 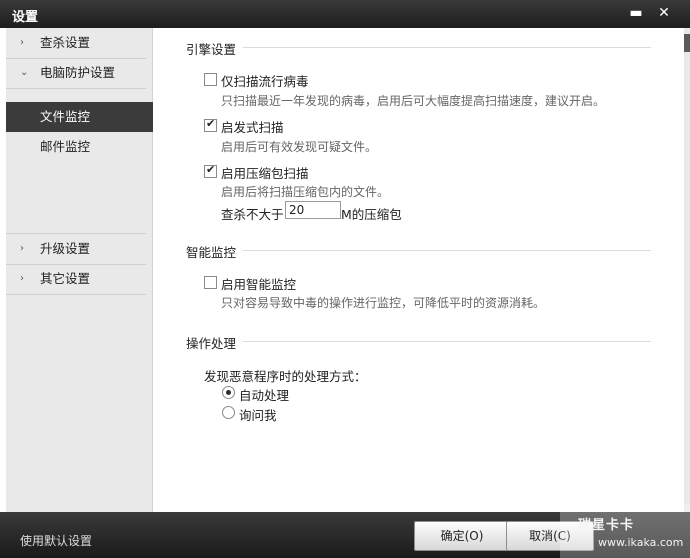 What do you see at coordinates (285, 376) in the screenshot?
I see `action-prompt: 发现恶意程序时的处理方式：` at bounding box center [285, 376].